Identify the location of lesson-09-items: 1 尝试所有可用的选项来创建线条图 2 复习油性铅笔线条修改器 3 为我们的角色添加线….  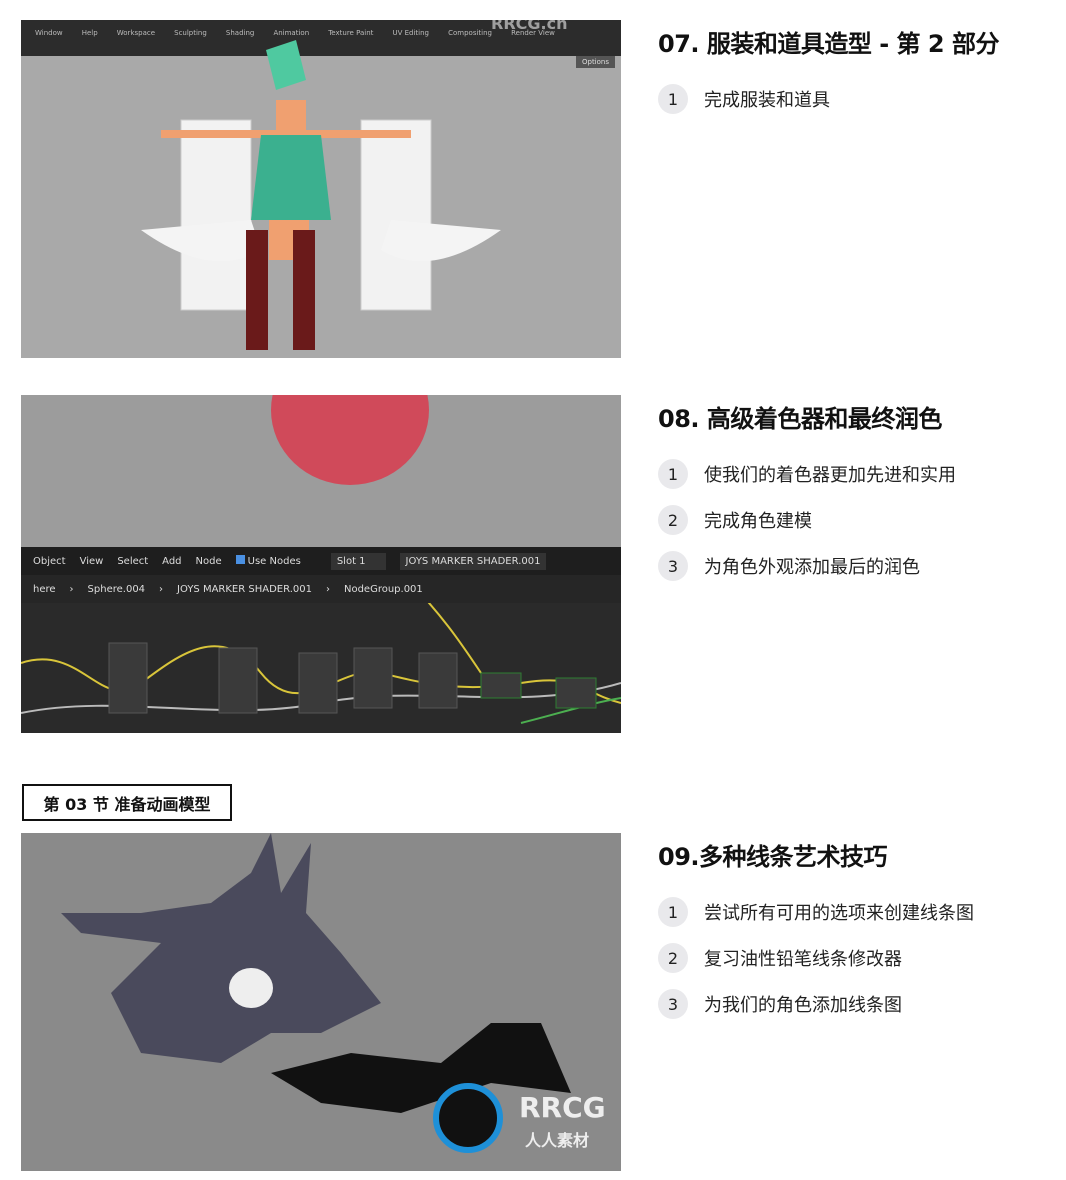
(816, 958).